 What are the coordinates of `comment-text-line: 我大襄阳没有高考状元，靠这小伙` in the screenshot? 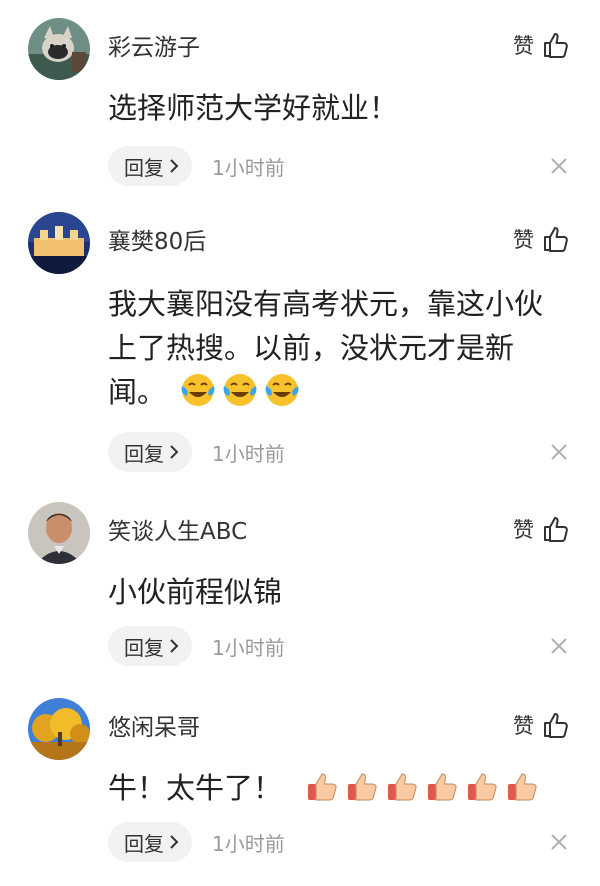 It's located at (326, 304).